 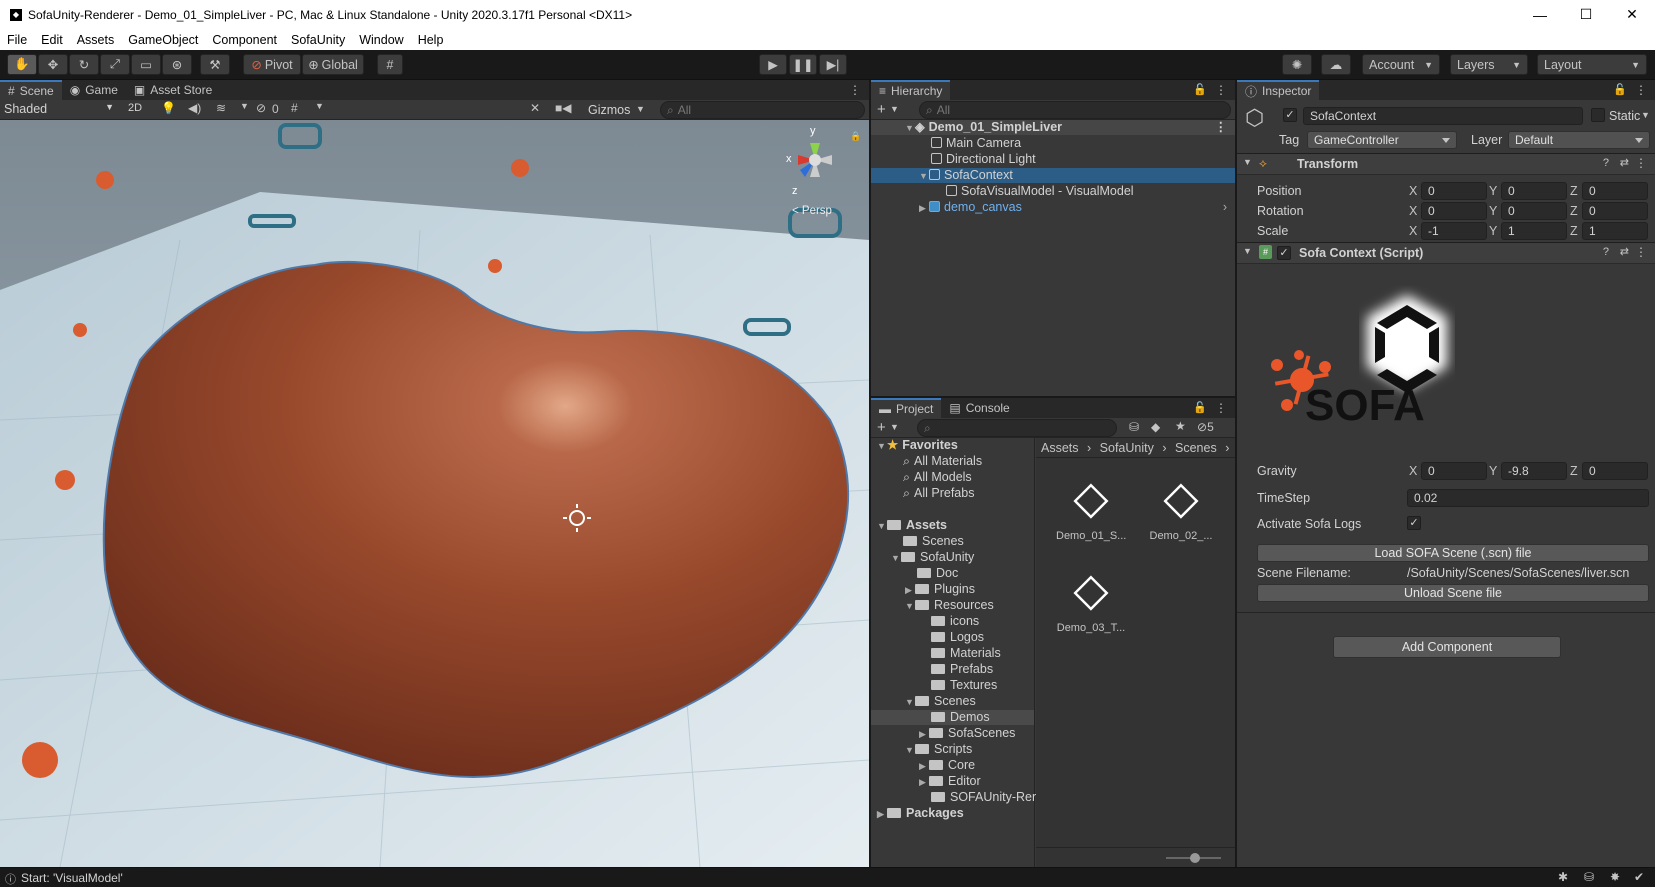 I want to click on favorite-all-prefabs: ⌕ All Prefabs, so click(x=952, y=493).